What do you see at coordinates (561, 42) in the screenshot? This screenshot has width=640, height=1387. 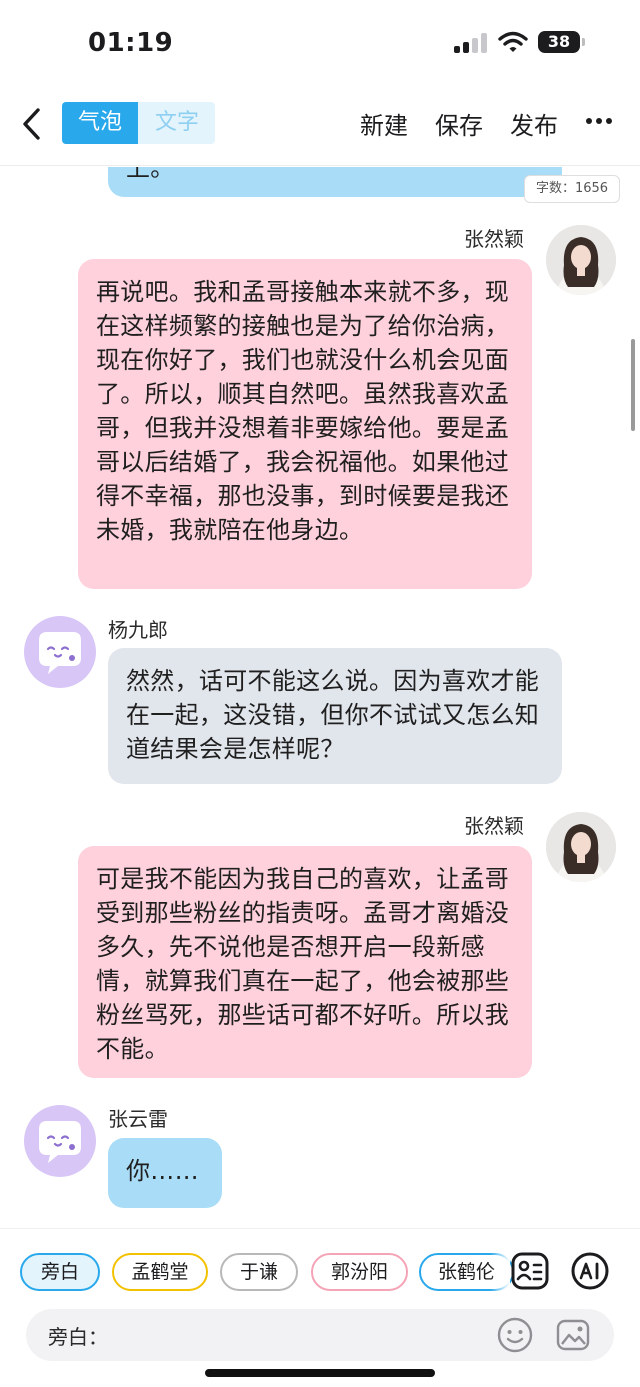 I see `battery-icon: 38` at bounding box center [561, 42].